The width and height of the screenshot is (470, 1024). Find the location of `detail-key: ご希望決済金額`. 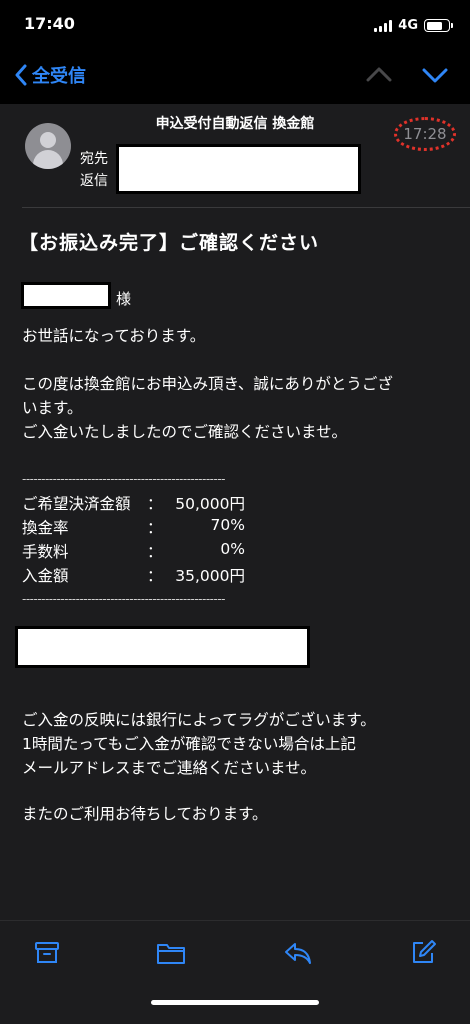

detail-key: ご希望決済金額 is located at coordinates (76, 504).